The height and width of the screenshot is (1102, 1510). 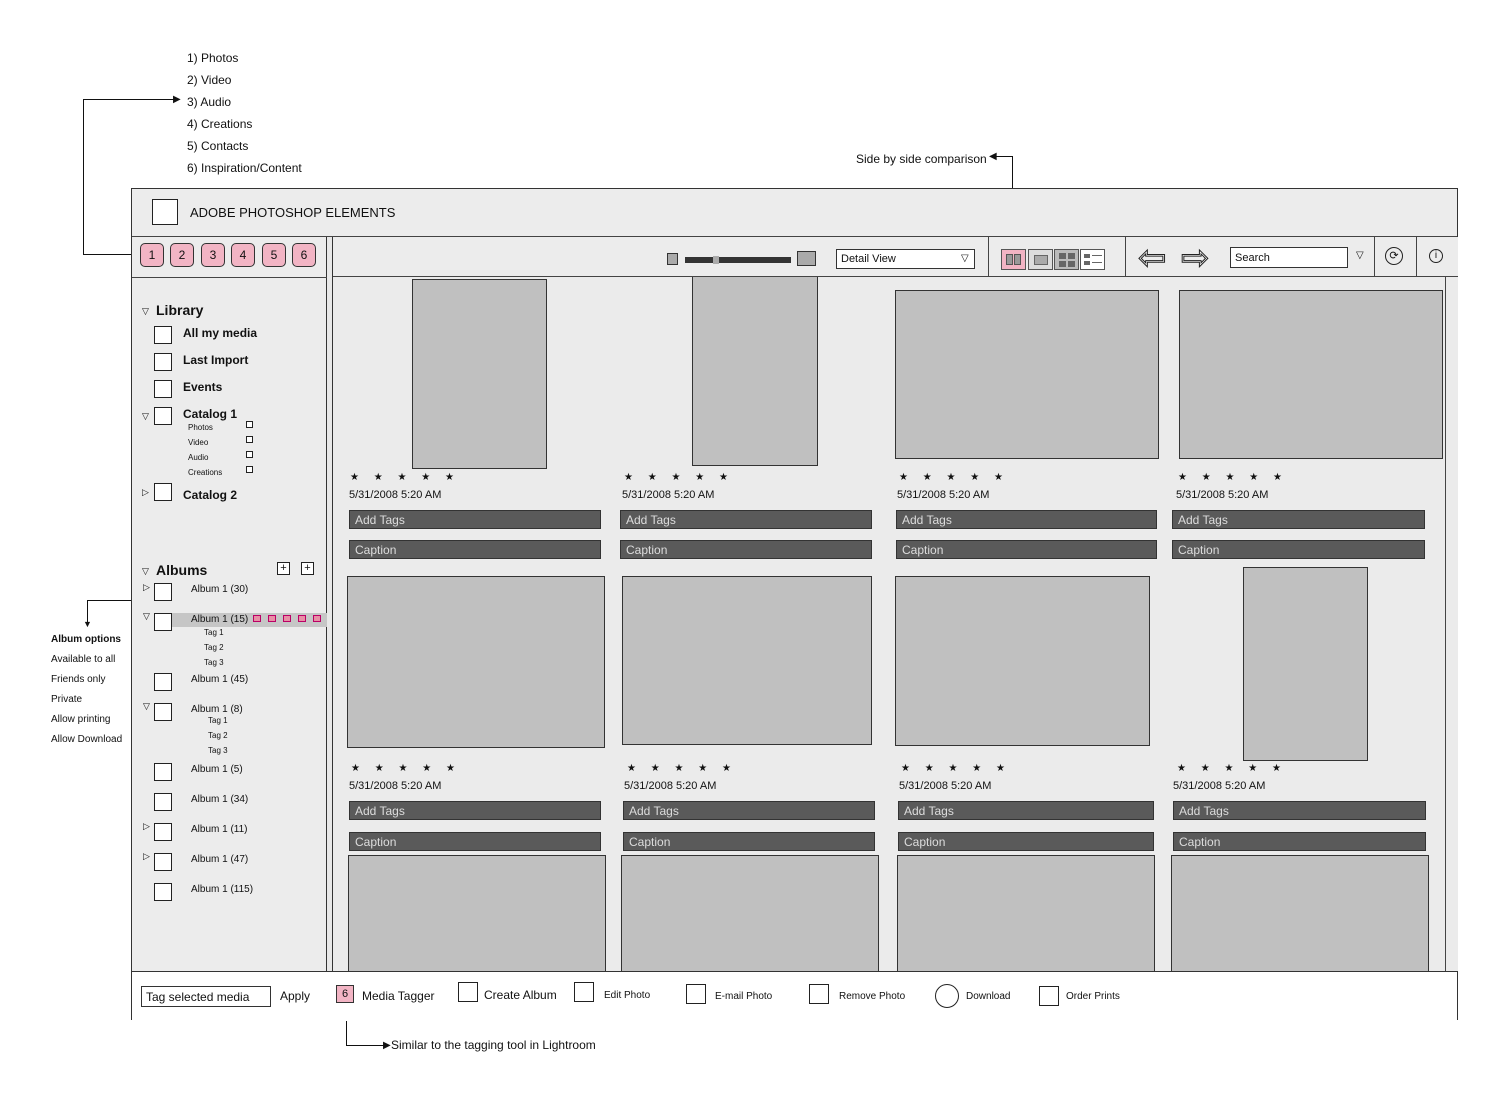 I want to click on album-item: Album 1 (34), so click(x=219, y=799).